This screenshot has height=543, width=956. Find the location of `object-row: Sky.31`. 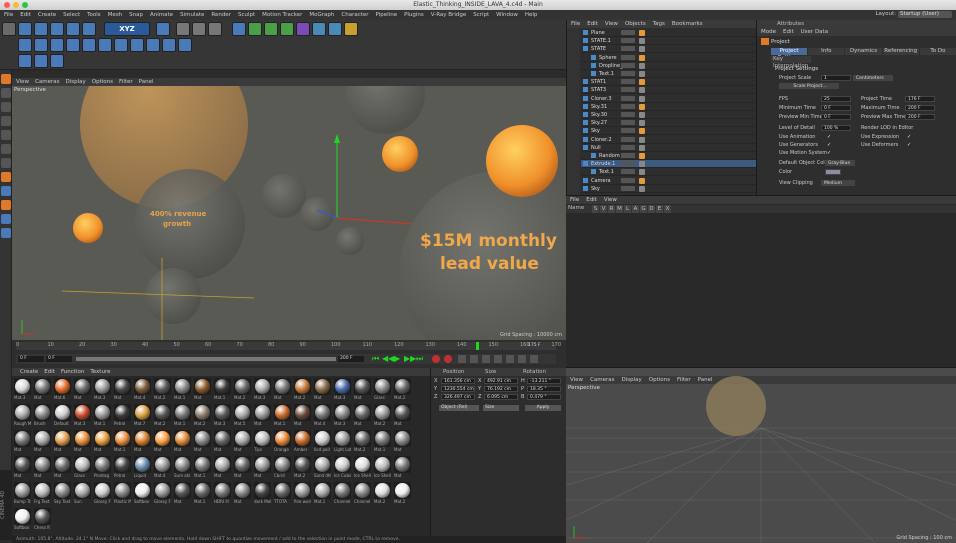

object-row: Sky.31 is located at coordinates (669, 107).